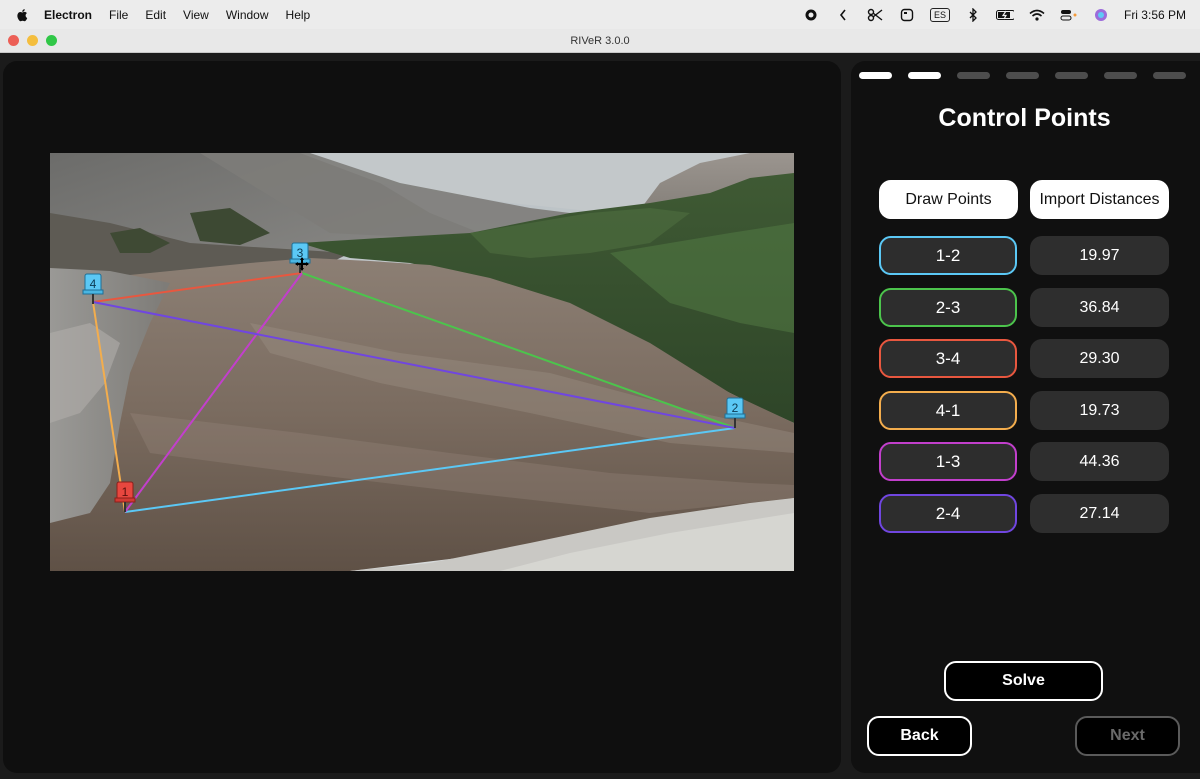 Image resolution: width=1200 pixels, height=779 pixels. I want to click on marker-2-label: 2, so click(735, 408).